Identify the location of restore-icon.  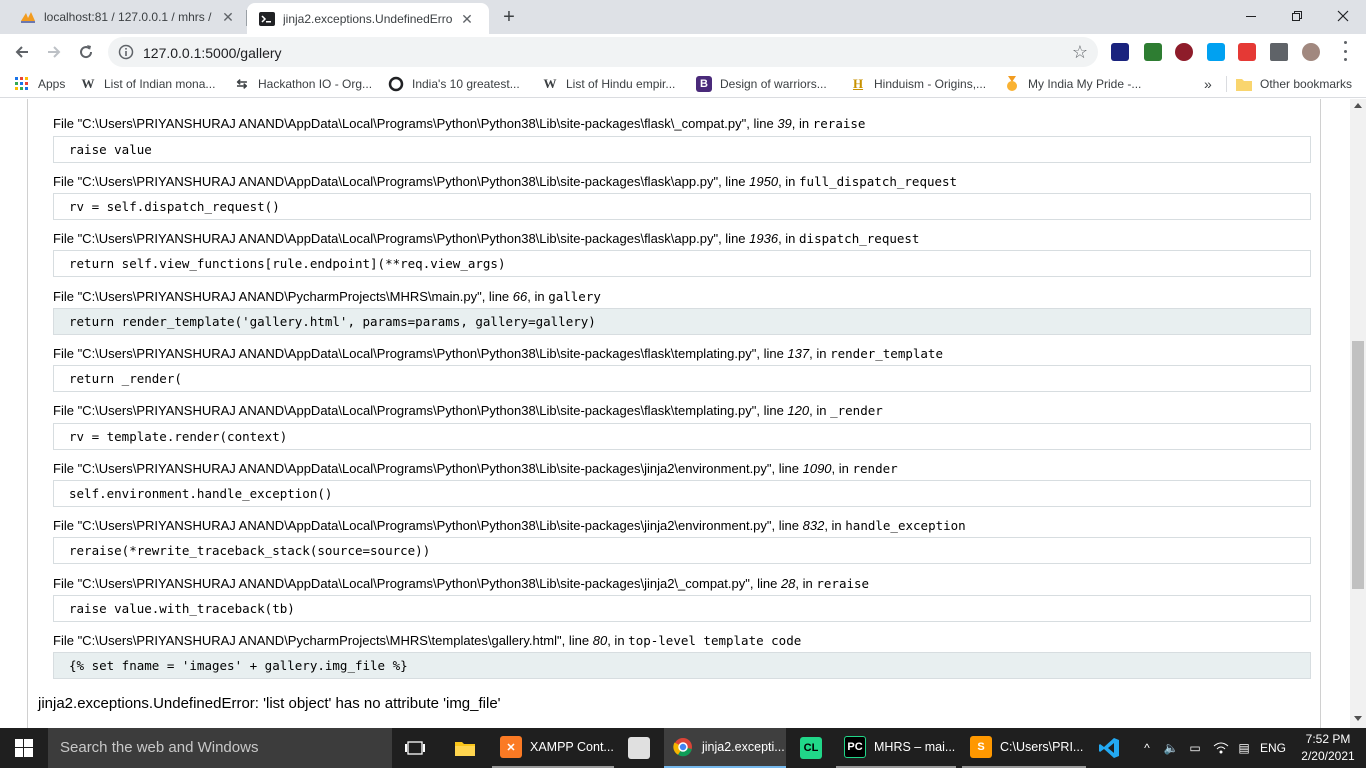
(1297, 16).